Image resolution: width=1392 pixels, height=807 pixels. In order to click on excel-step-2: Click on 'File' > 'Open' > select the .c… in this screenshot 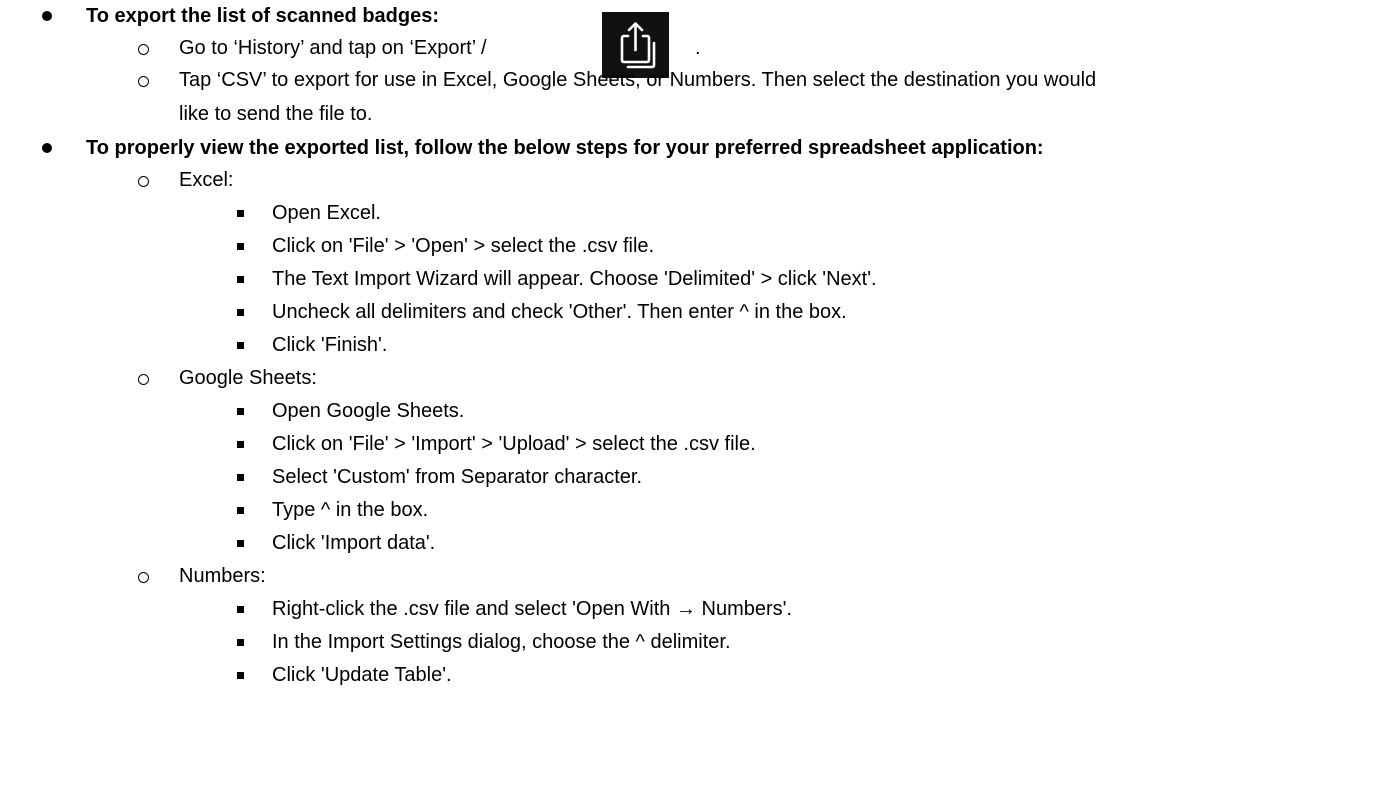, I will do `click(463, 246)`.